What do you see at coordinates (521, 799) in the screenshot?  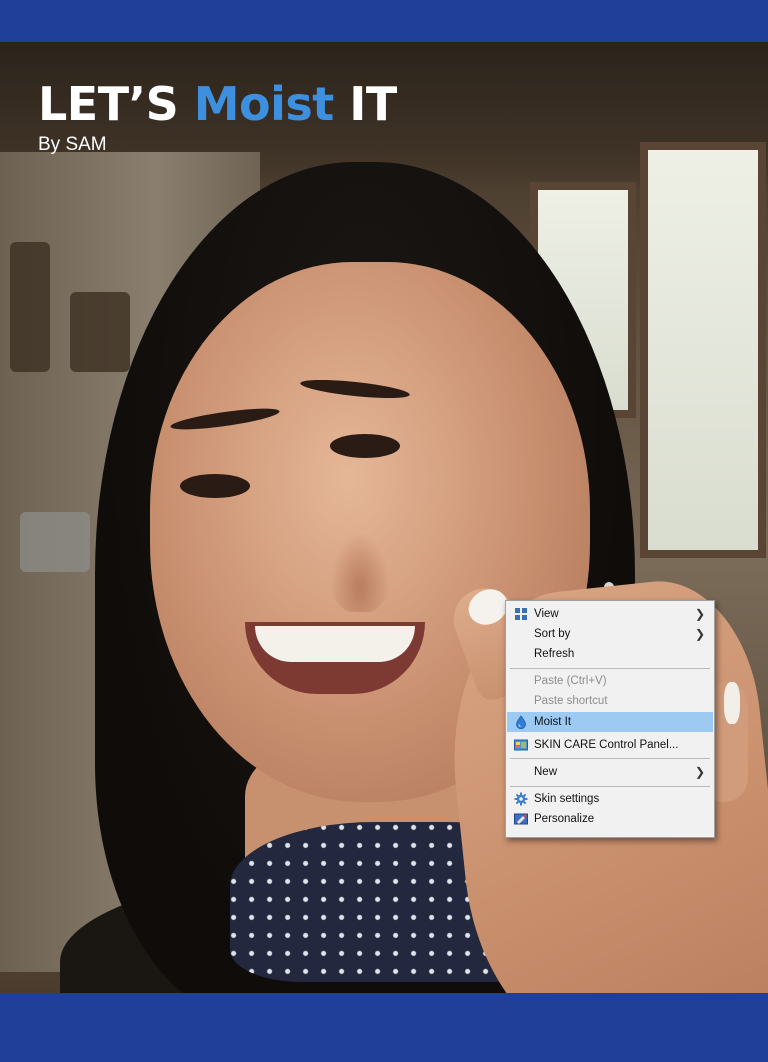 I see `gear-icon` at bounding box center [521, 799].